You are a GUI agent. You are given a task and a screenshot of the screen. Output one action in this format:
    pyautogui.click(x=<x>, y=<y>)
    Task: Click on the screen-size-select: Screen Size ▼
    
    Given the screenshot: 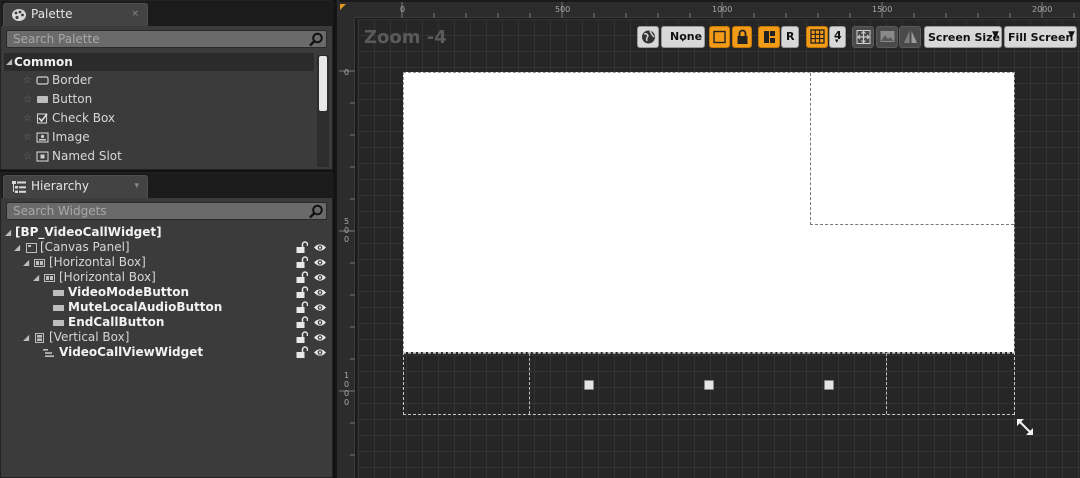 What is the action you would take?
    pyautogui.click(x=963, y=37)
    